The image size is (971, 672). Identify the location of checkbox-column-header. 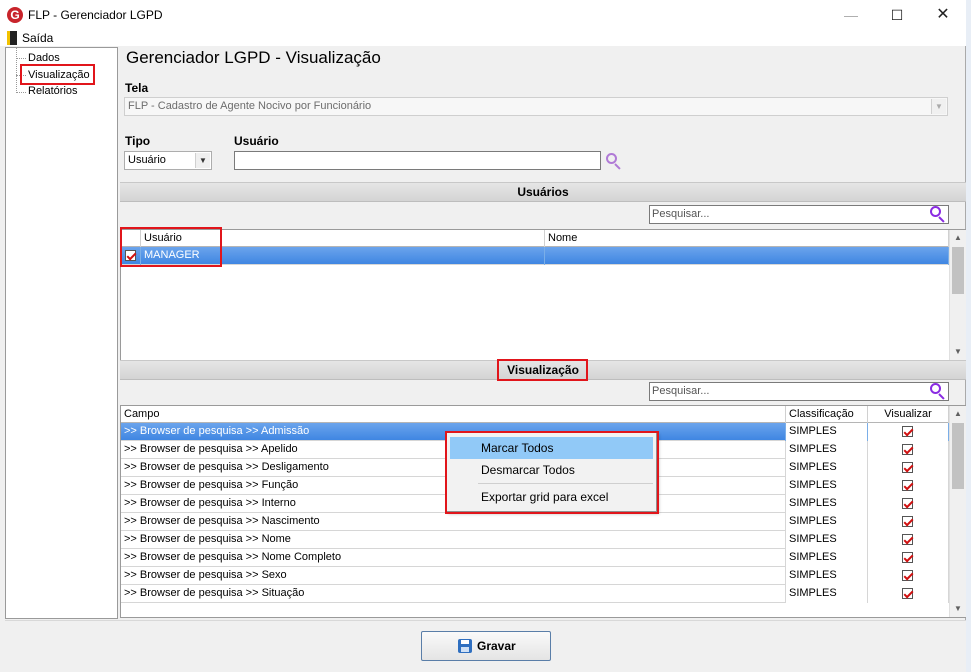
(131, 238).